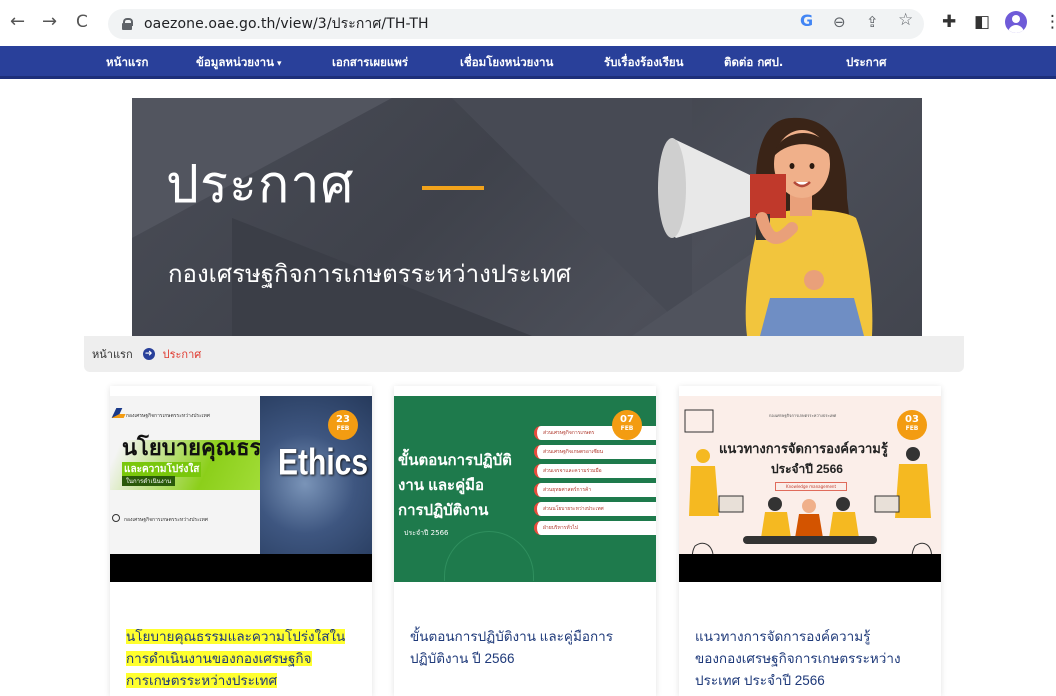 The width and height of the screenshot is (1056, 696). Describe the element at coordinates (370, 63) in the screenshot. I see `nav-publications: เอกสารเผยแพร่` at that location.